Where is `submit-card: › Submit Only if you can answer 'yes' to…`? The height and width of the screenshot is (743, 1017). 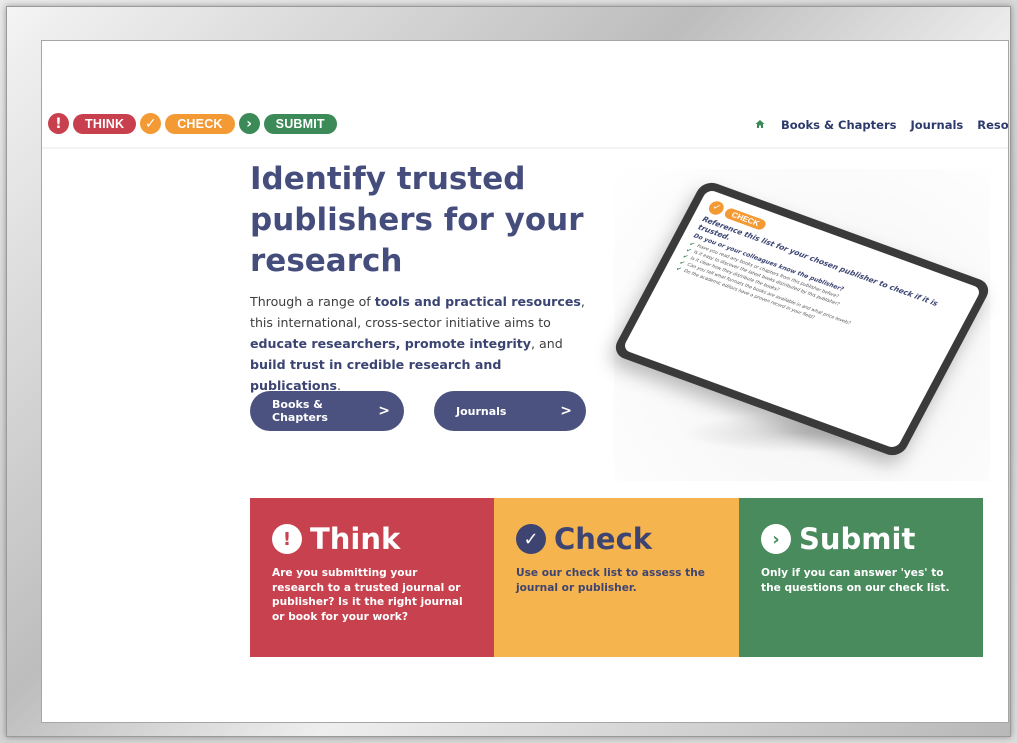 submit-card: › Submit Only if you can answer 'yes' to… is located at coordinates (861, 577).